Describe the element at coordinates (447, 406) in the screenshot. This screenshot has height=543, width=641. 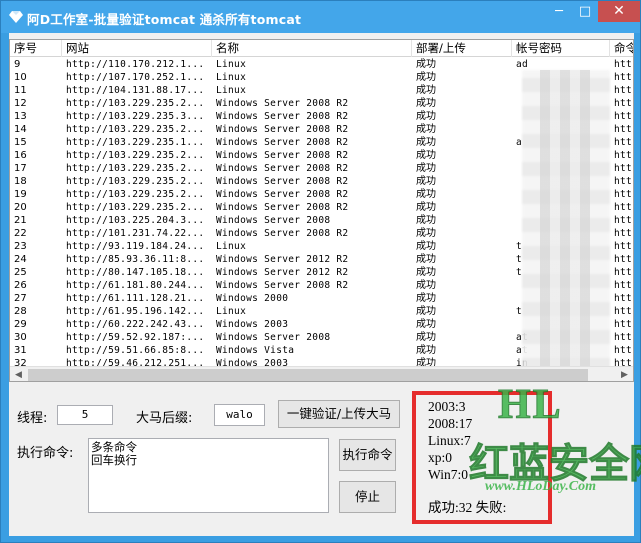
I see `stat-2003: 2003:3` at that location.